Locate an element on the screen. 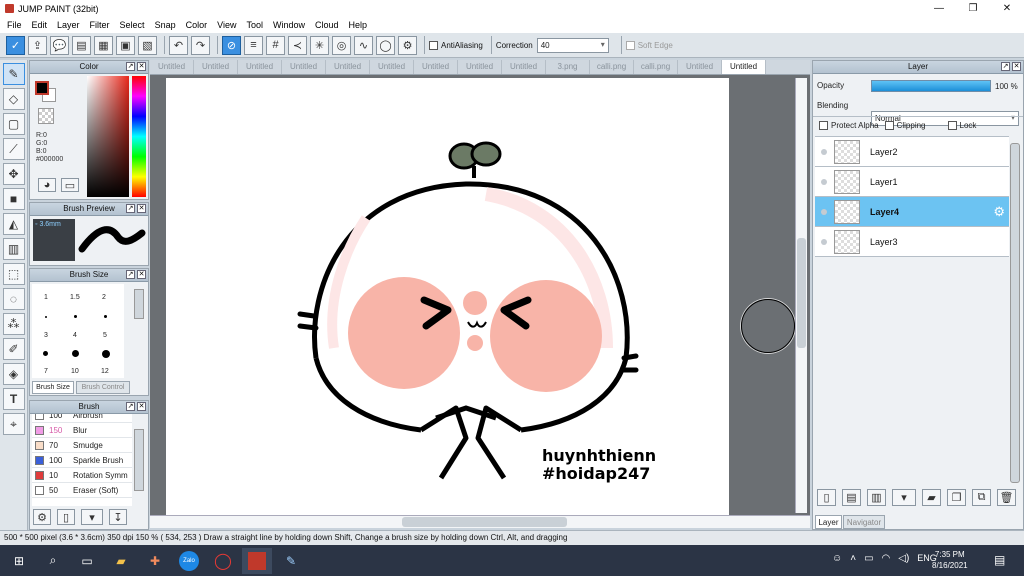 Image resolution: width=1024 pixels, height=576 pixels. layer-row: Layer4 ⚙ is located at coordinates (912, 212).